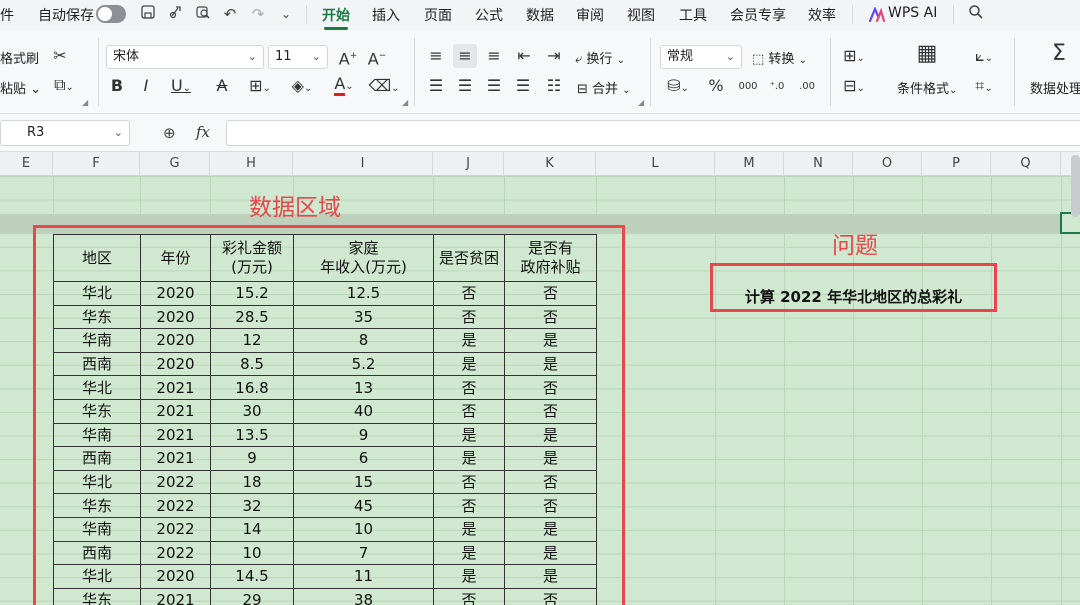 The width and height of the screenshot is (1080, 605). I want to click on fx-icon: fx, so click(203, 132).